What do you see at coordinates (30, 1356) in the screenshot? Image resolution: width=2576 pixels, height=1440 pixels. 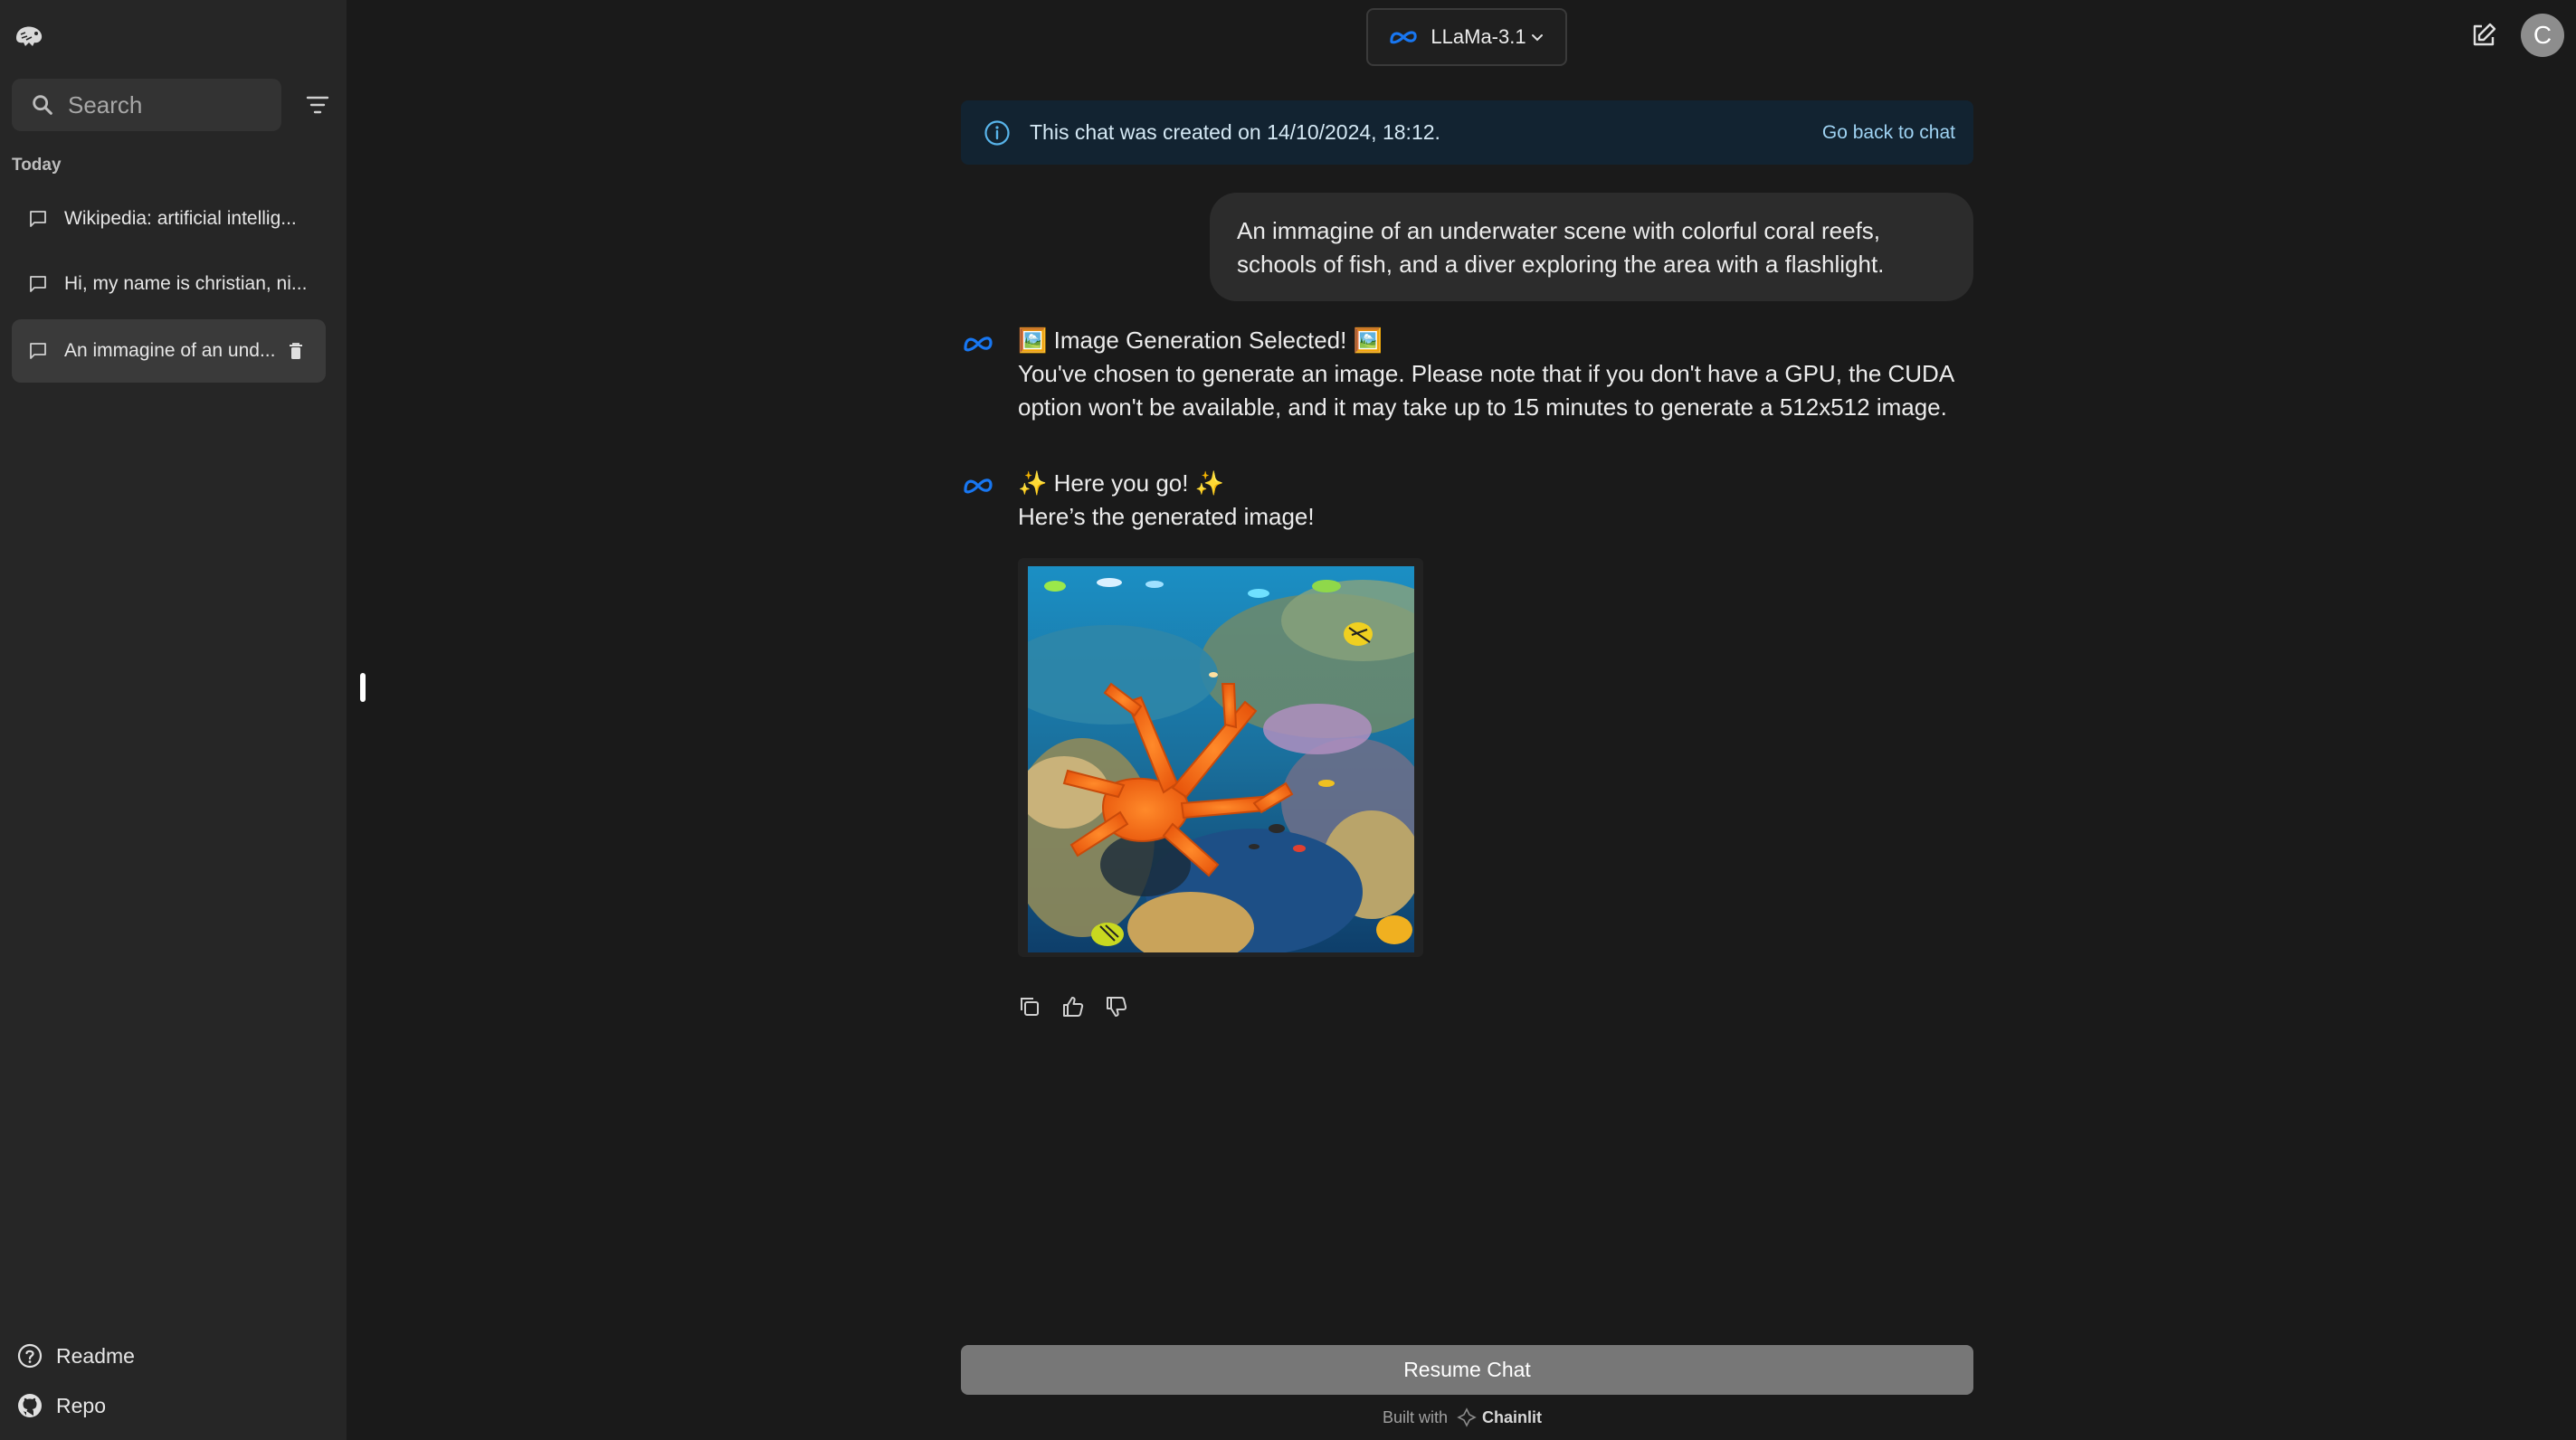 I see `help-circle-icon` at bounding box center [30, 1356].